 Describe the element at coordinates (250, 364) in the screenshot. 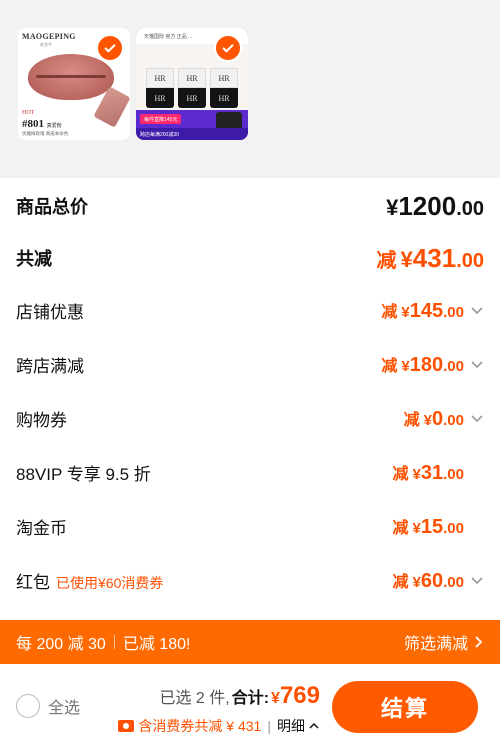

I see `discount-row-cross-store: 跨店满减 减 ¥180.00` at that location.